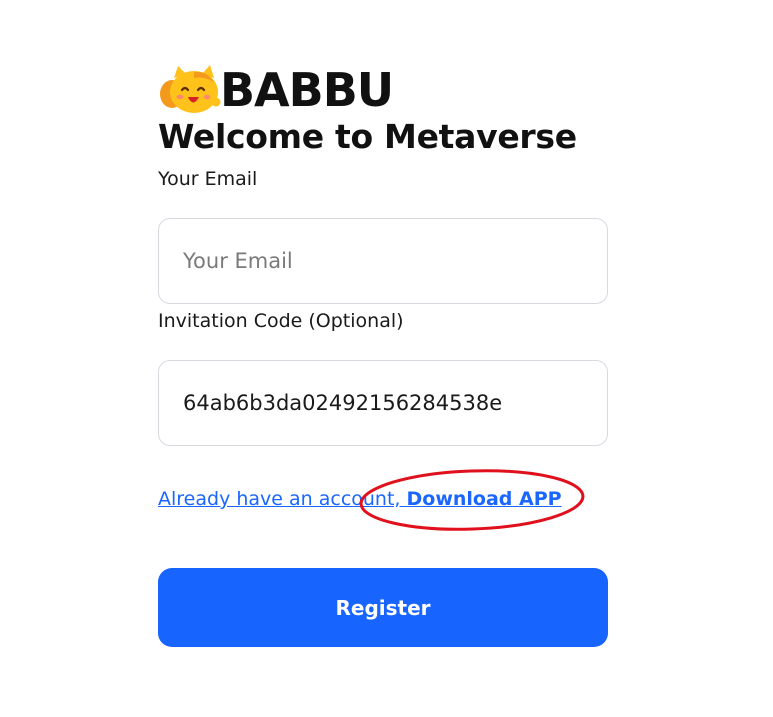  I want to click on brand-logo: BABBU, so click(383, 90).